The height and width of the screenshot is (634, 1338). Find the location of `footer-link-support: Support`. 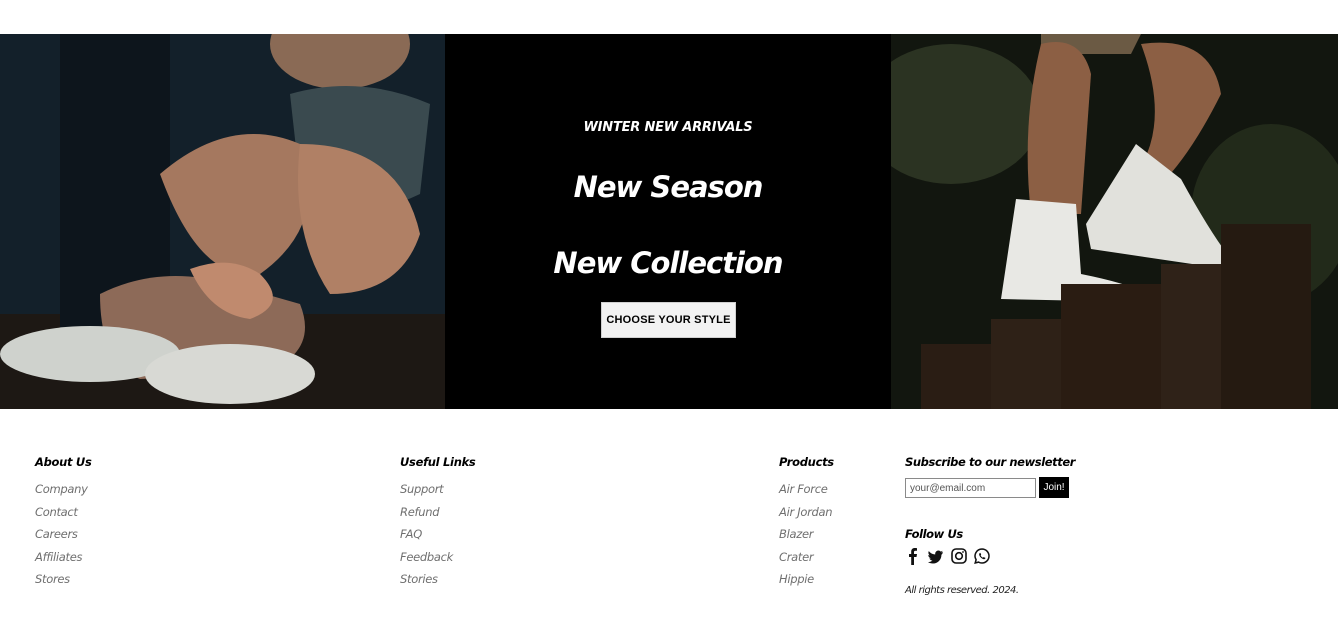

footer-link-support: Support is located at coordinates (437, 493).